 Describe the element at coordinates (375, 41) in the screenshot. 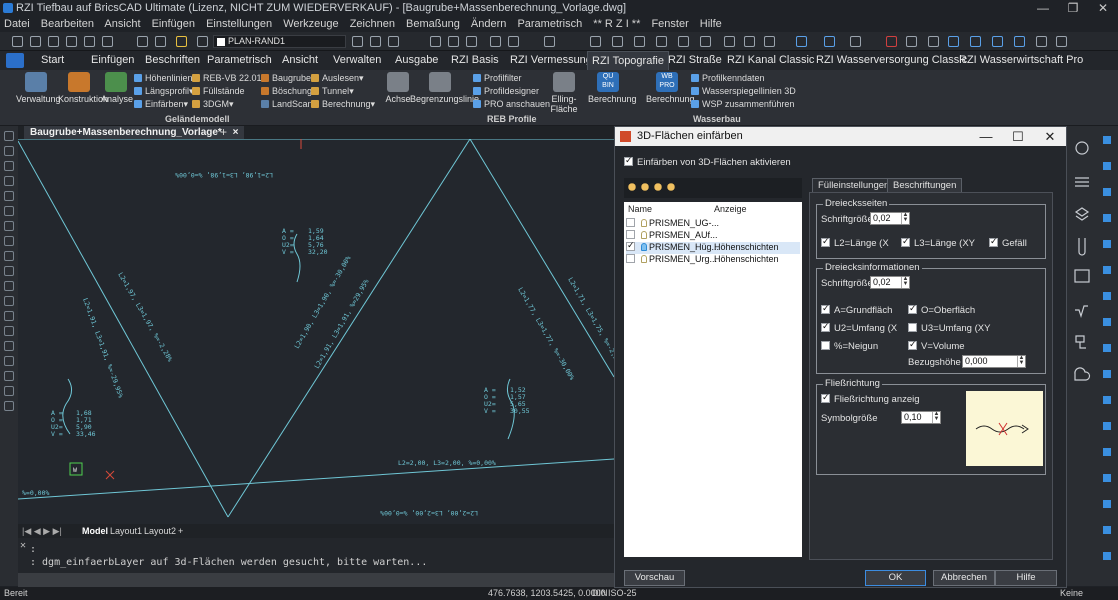

I see `match-properties-icon` at that location.